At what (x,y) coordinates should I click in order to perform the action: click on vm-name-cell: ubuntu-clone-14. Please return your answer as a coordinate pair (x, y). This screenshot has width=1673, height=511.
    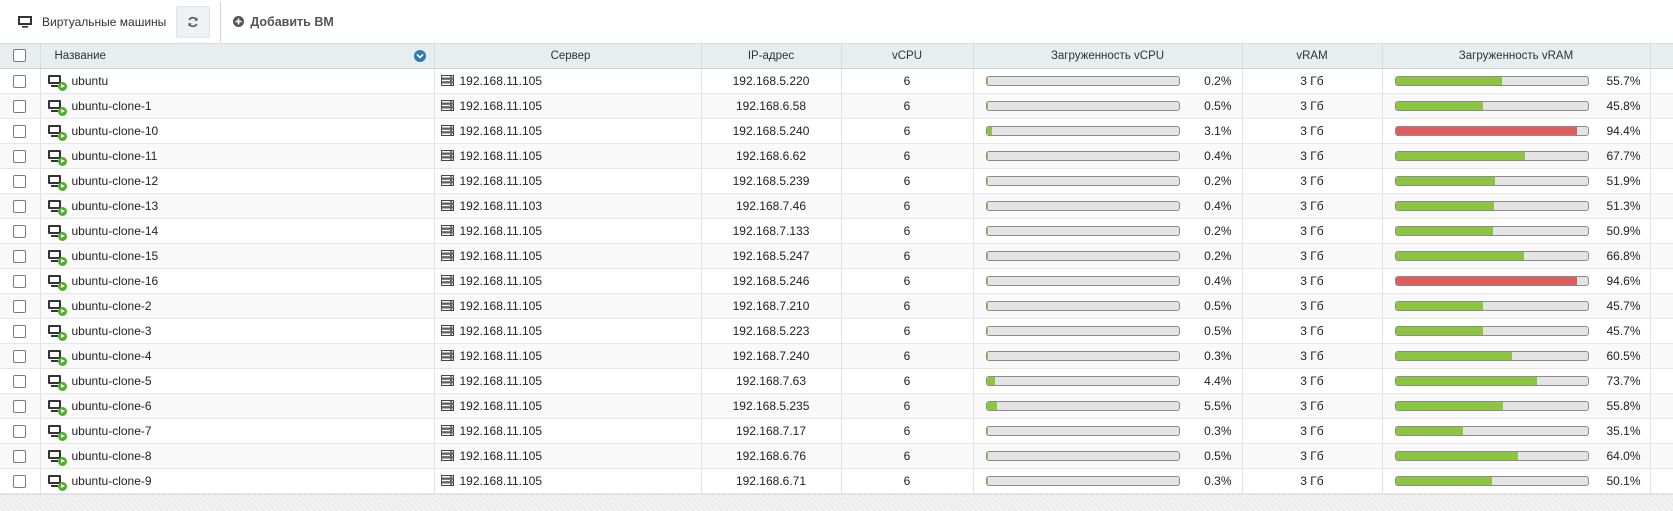
    Looking at the image, I should click on (237, 231).